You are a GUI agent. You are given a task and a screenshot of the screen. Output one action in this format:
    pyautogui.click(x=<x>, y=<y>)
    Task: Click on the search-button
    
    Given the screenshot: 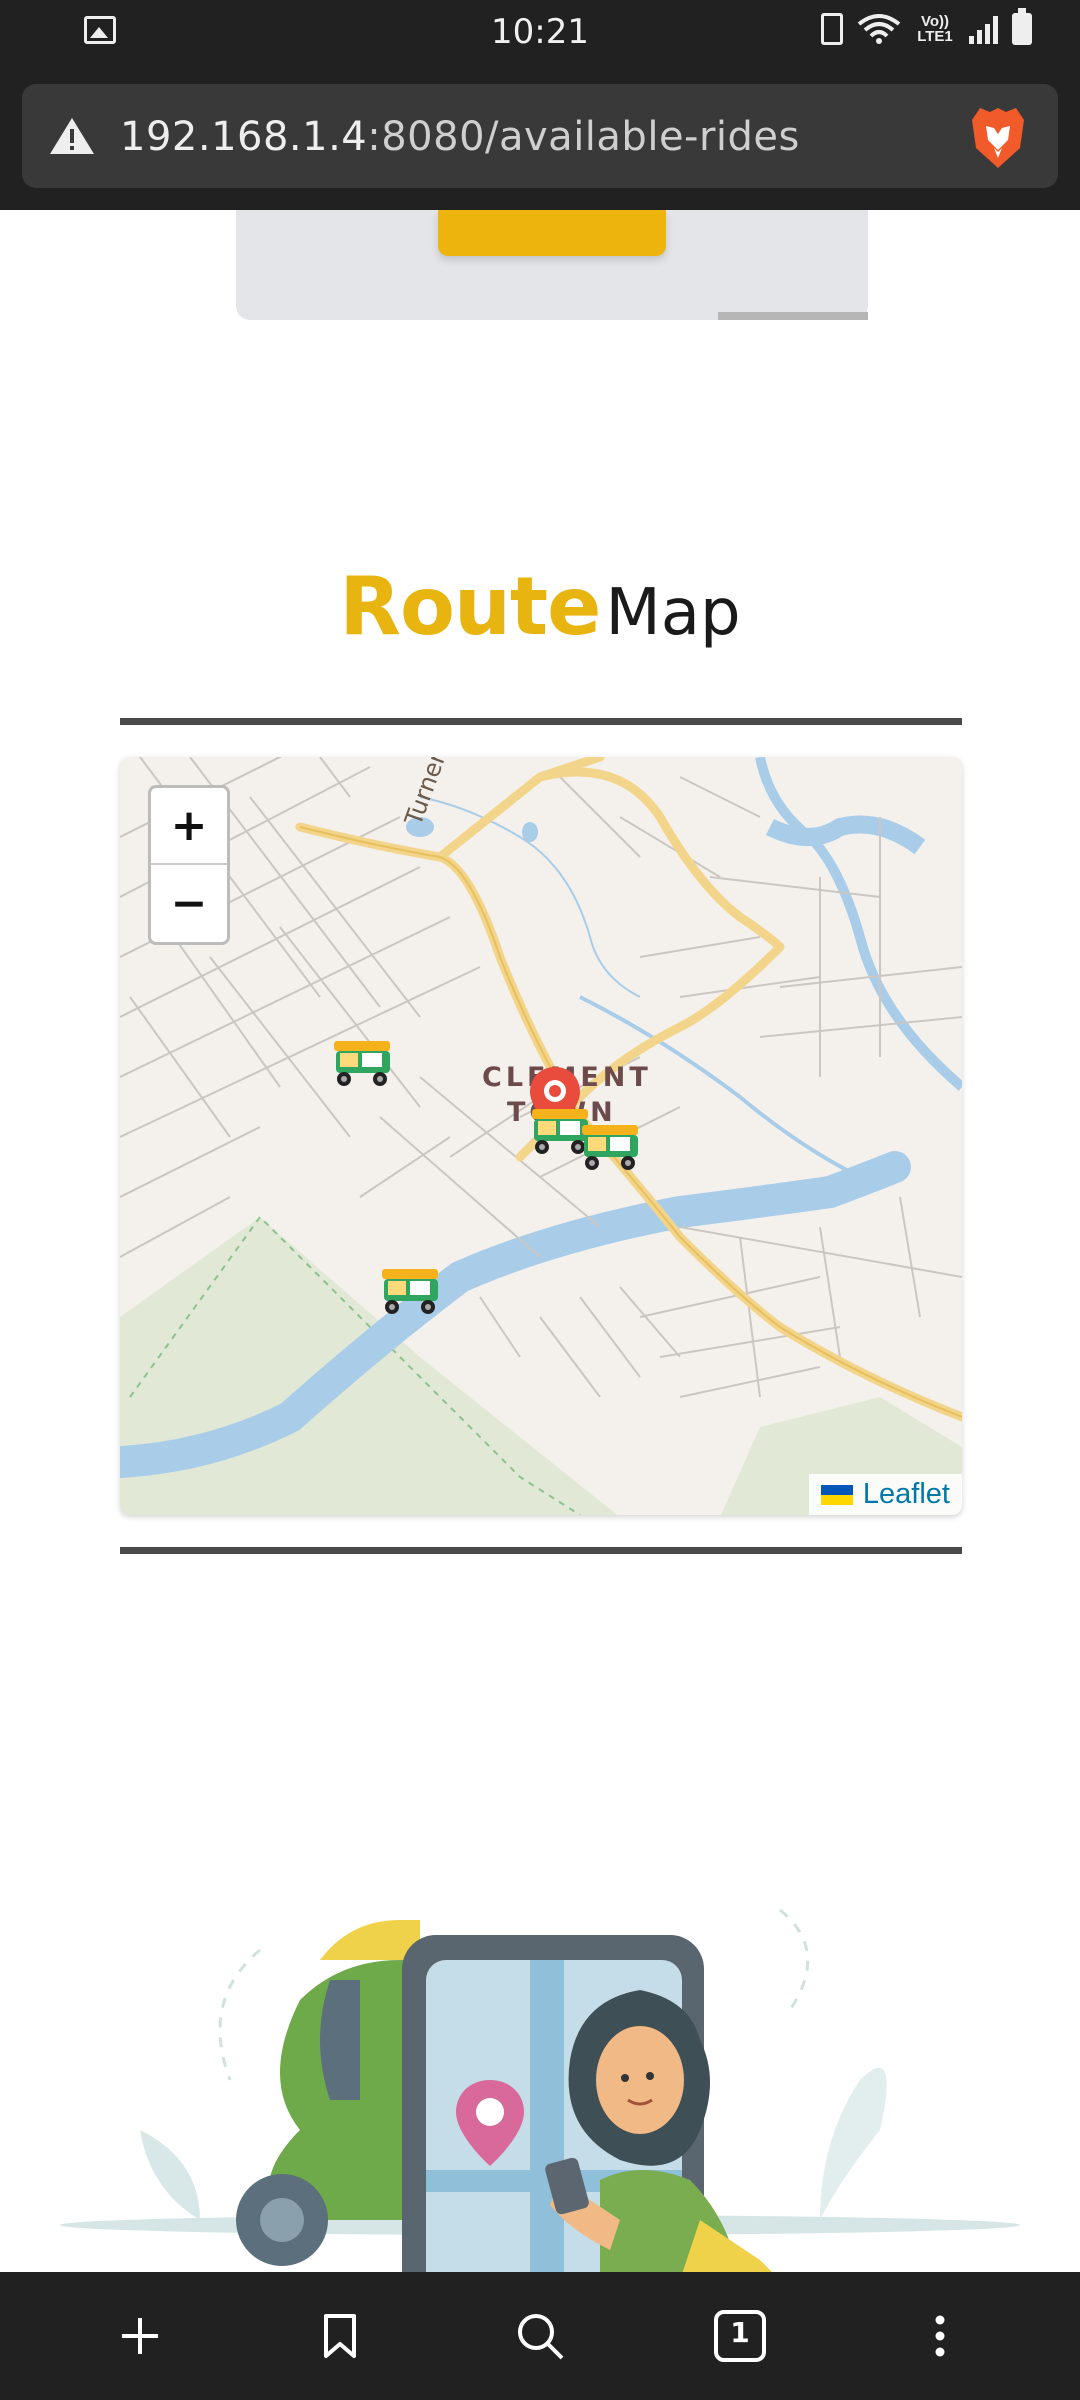 What is the action you would take?
    pyautogui.click(x=540, y=2336)
    